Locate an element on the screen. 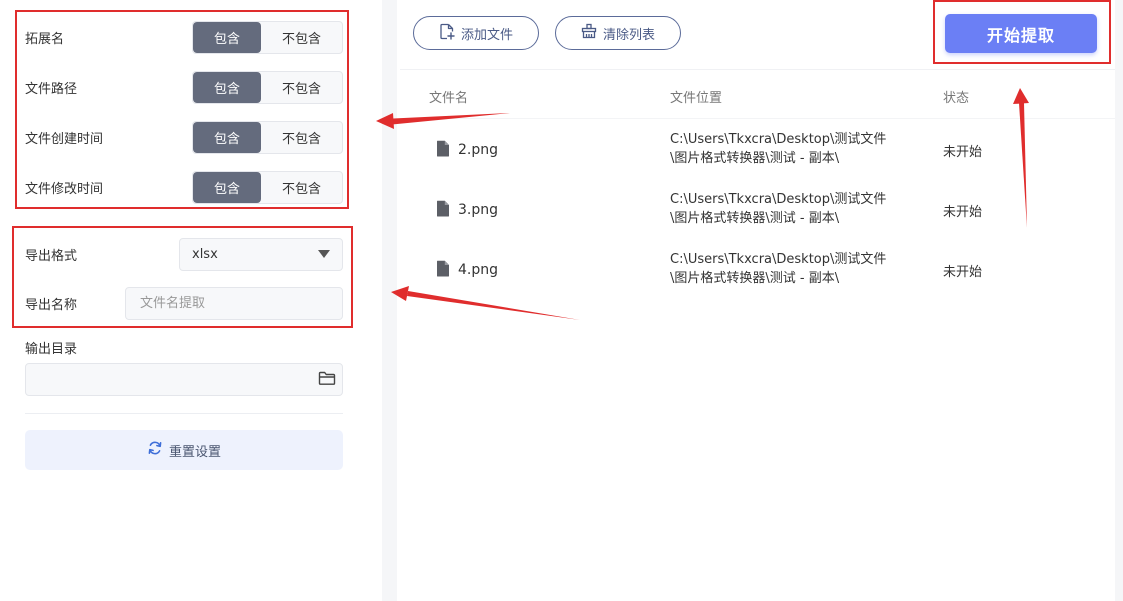 The width and height of the screenshot is (1123, 601). column-header-location: 文件位置 is located at coordinates (696, 98).